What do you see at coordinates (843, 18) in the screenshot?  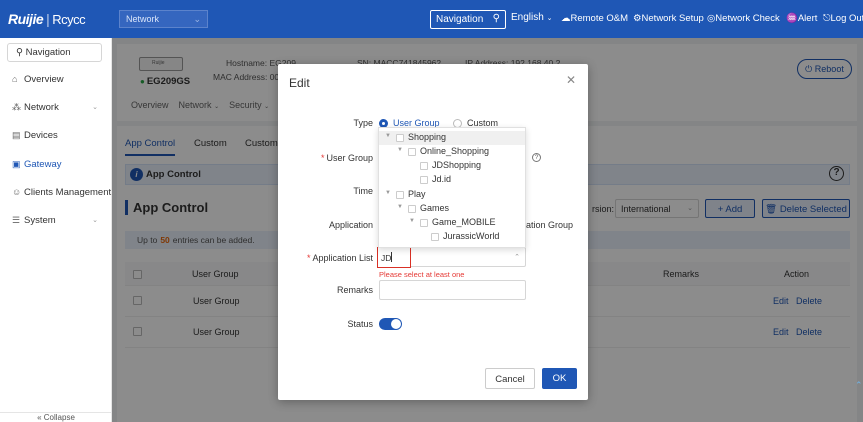 I see `logout-link: ⎋Log Out` at bounding box center [843, 18].